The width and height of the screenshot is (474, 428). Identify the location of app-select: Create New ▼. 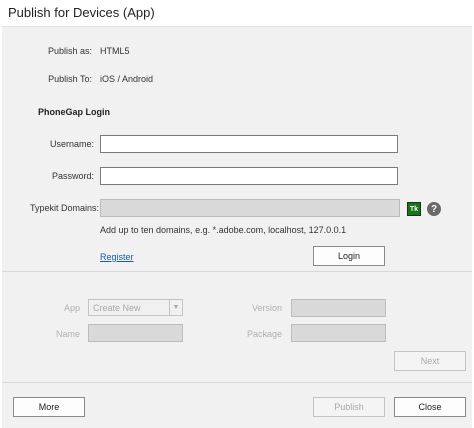
(135, 307).